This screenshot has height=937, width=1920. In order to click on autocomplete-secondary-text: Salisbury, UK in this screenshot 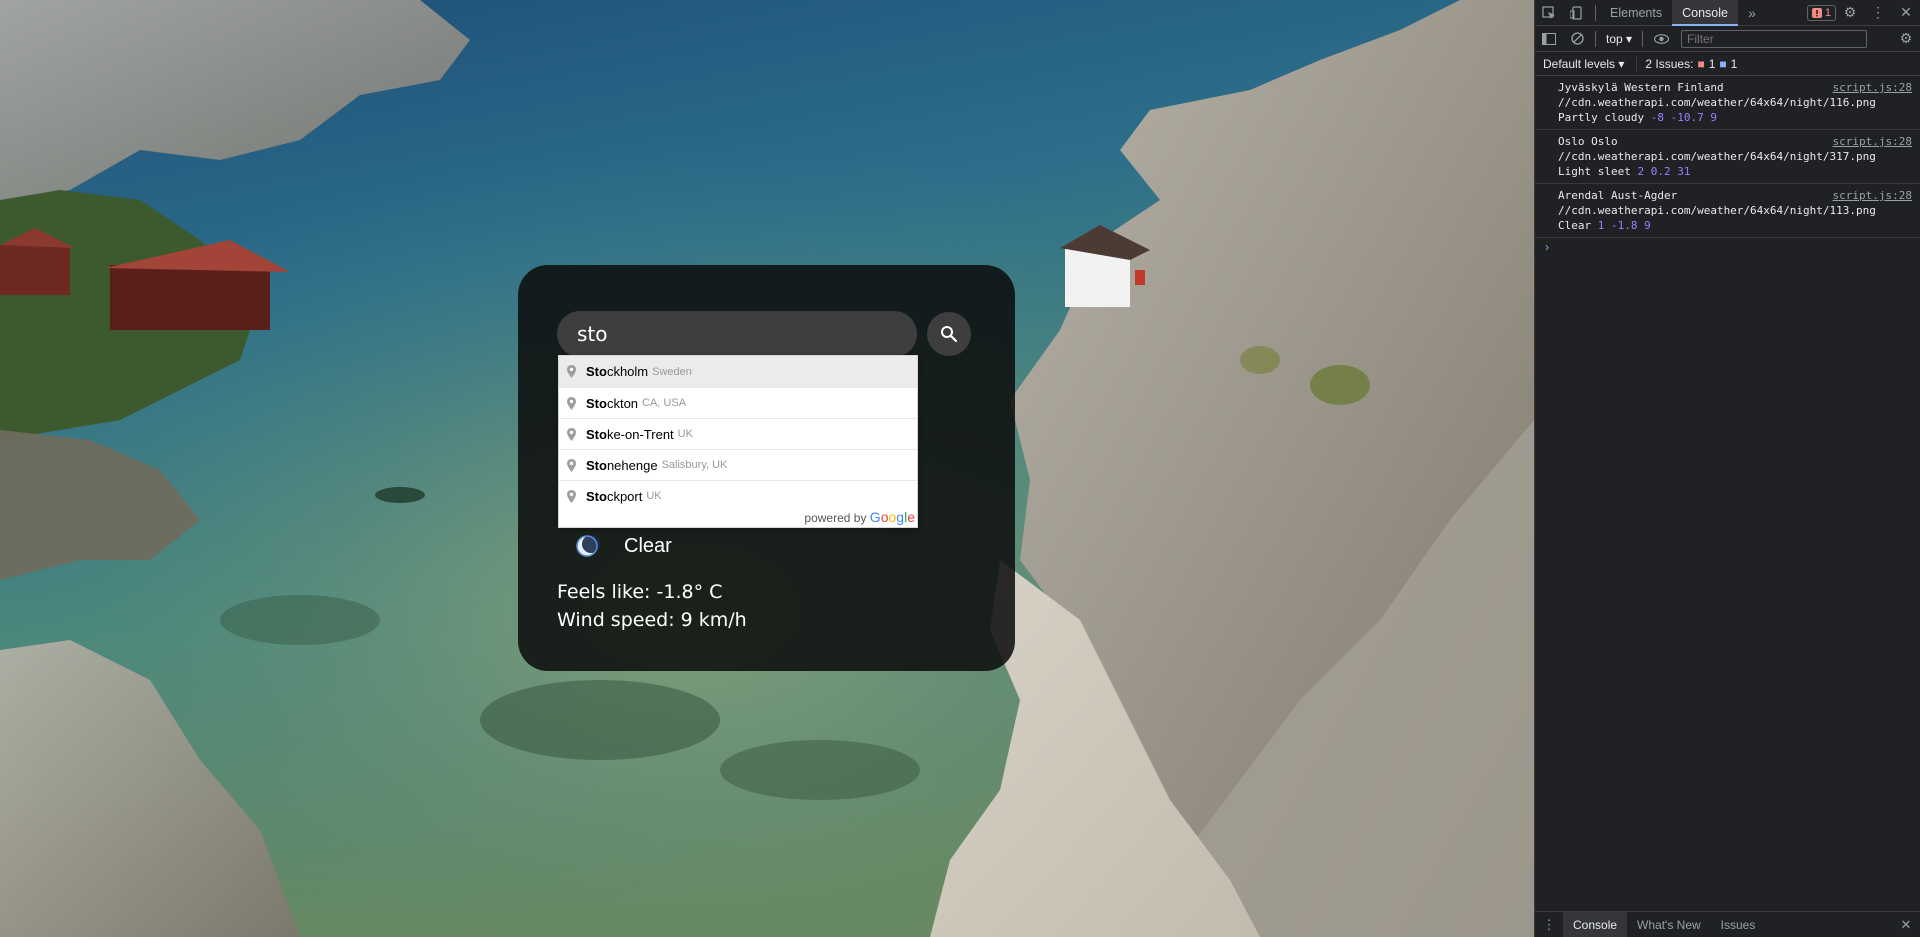, I will do `click(694, 465)`.